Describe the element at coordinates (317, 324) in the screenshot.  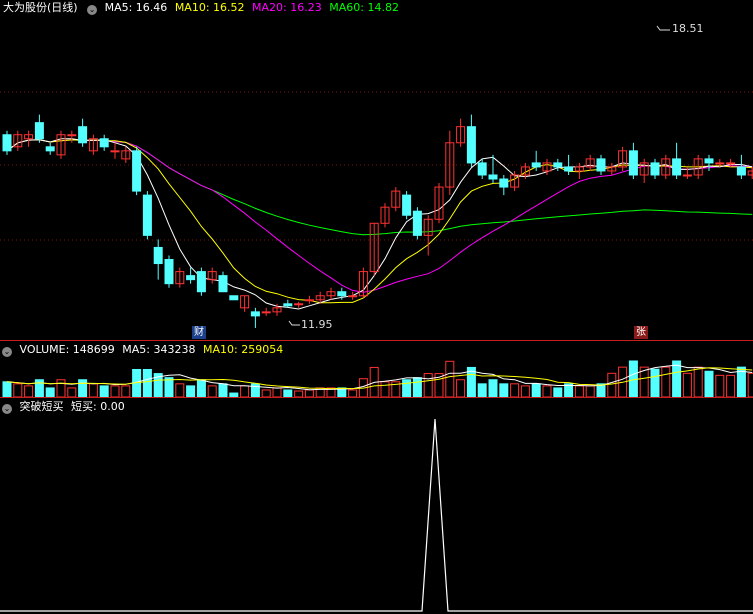
I see `low-price-label: 11.95` at that location.